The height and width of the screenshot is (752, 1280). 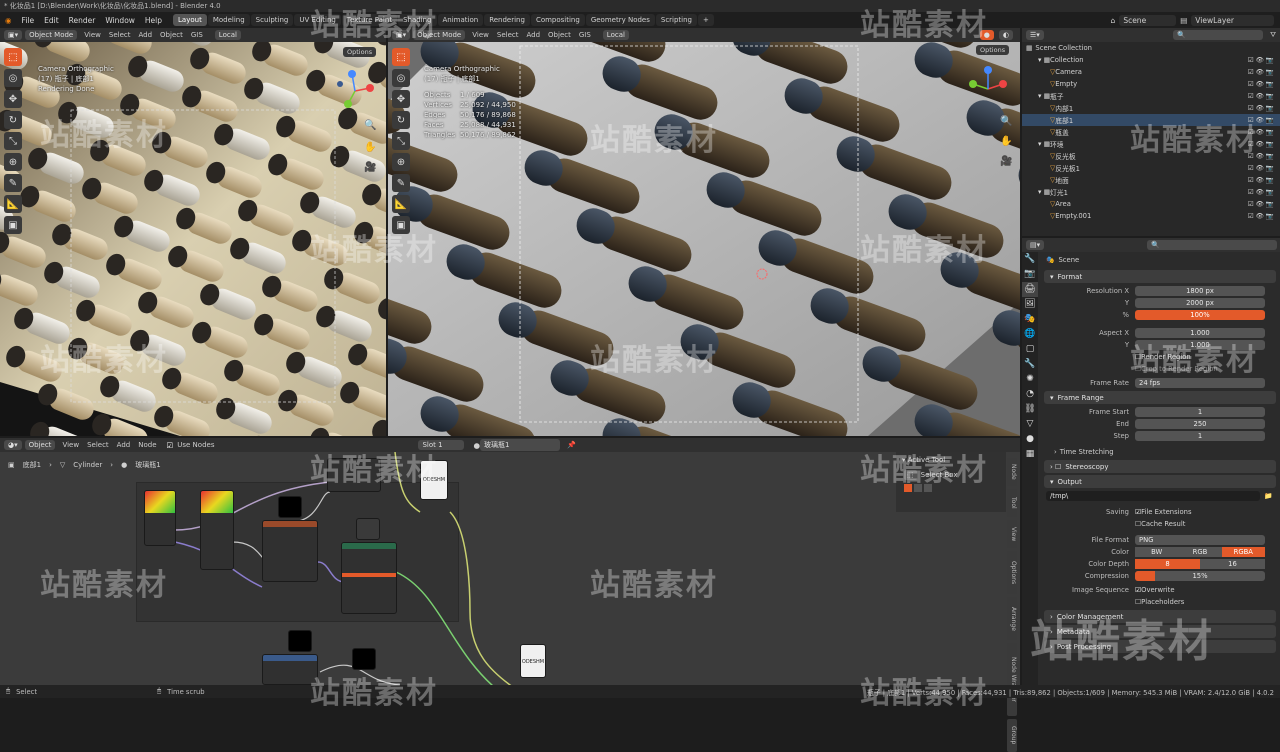 What do you see at coordinates (480, 35) in the screenshot?
I see `menu-view: View` at bounding box center [480, 35].